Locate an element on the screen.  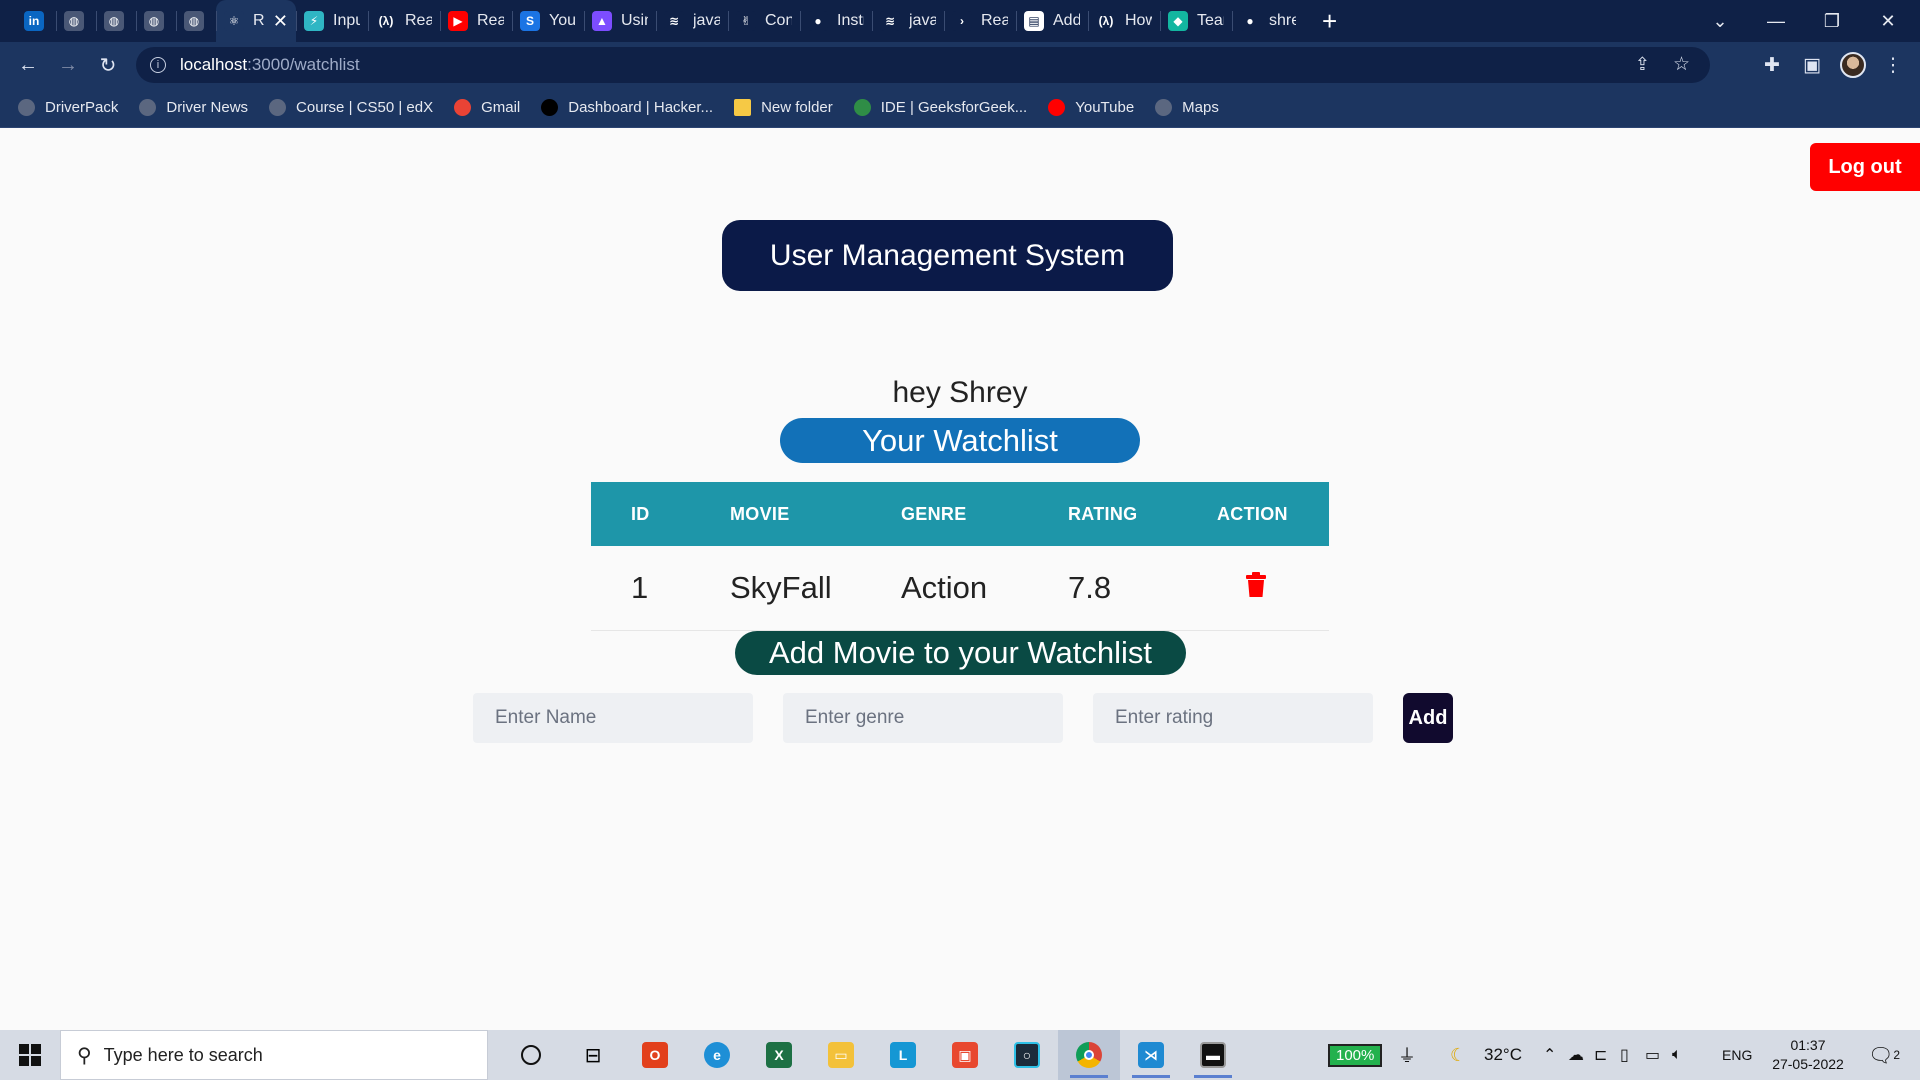
lightshot-app-icon: L is located at coordinates (903, 1055).